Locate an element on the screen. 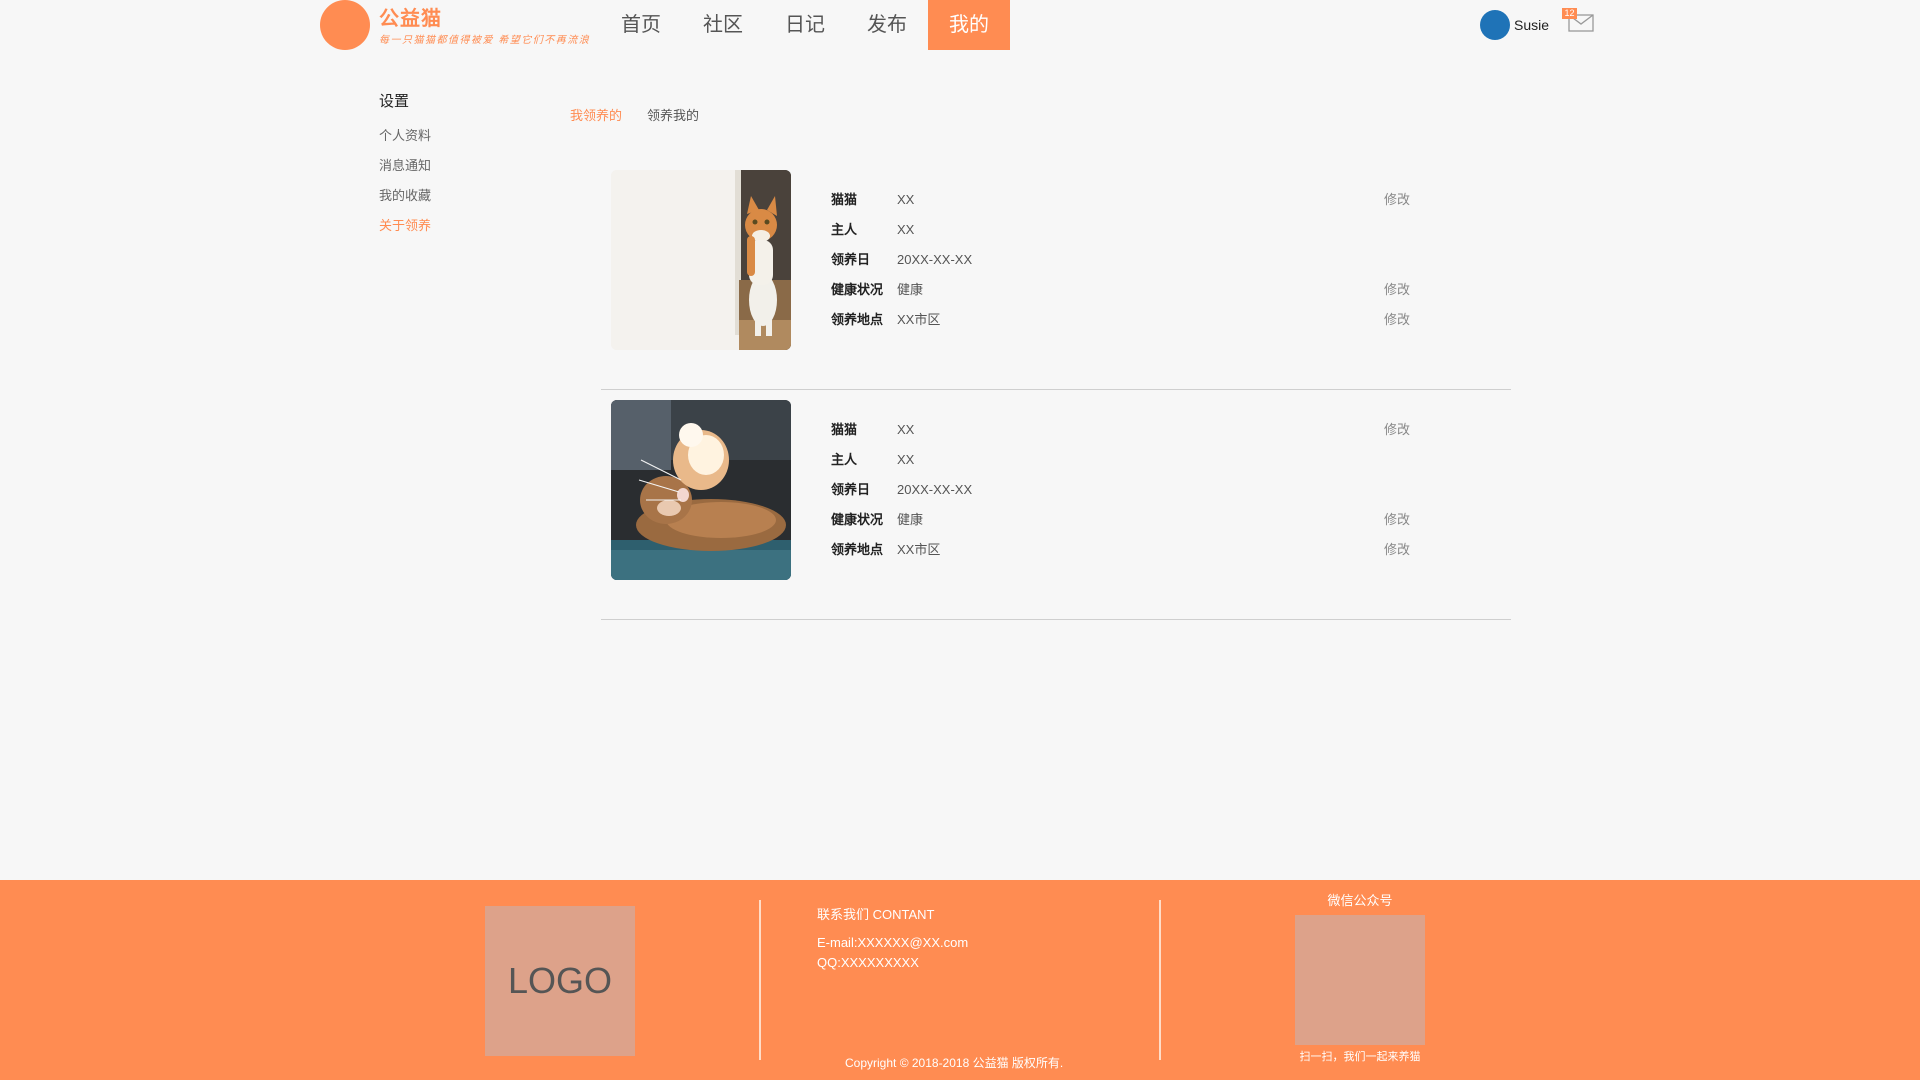 The height and width of the screenshot is (1080, 1920). wechat-title: 微信公众号 is located at coordinates (1360, 900).